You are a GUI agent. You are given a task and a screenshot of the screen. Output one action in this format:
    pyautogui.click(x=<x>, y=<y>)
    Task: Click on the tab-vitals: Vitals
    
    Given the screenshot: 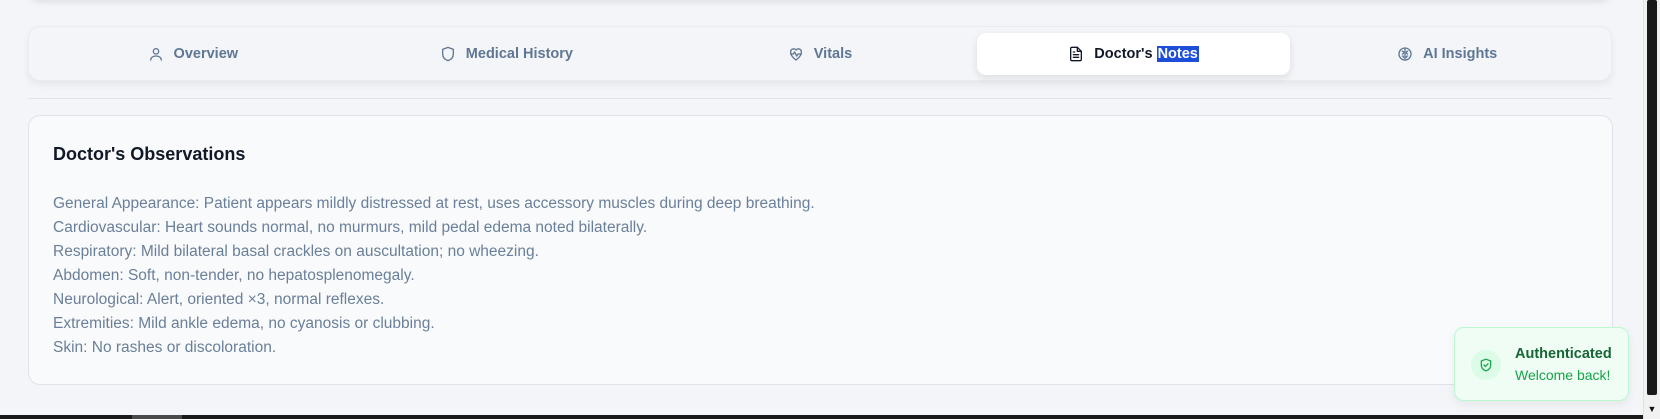 What is the action you would take?
    pyautogui.click(x=820, y=54)
    